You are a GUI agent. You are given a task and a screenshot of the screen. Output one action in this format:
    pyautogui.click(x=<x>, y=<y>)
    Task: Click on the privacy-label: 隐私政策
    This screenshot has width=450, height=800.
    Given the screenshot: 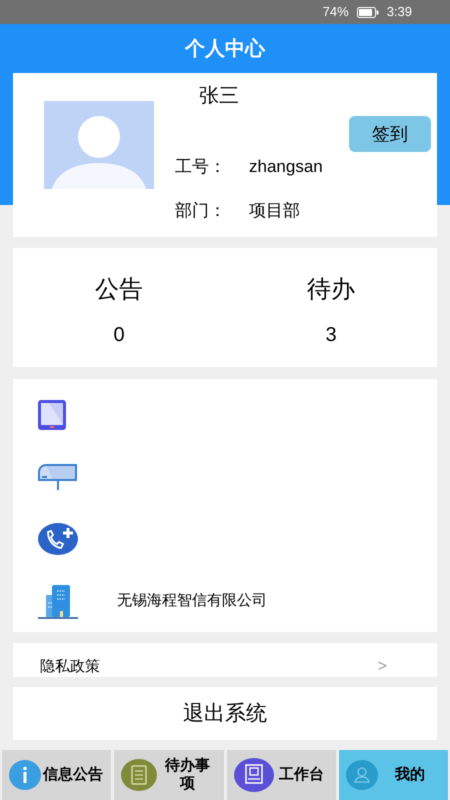 What is the action you would take?
    pyautogui.click(x=70, y=666)
    